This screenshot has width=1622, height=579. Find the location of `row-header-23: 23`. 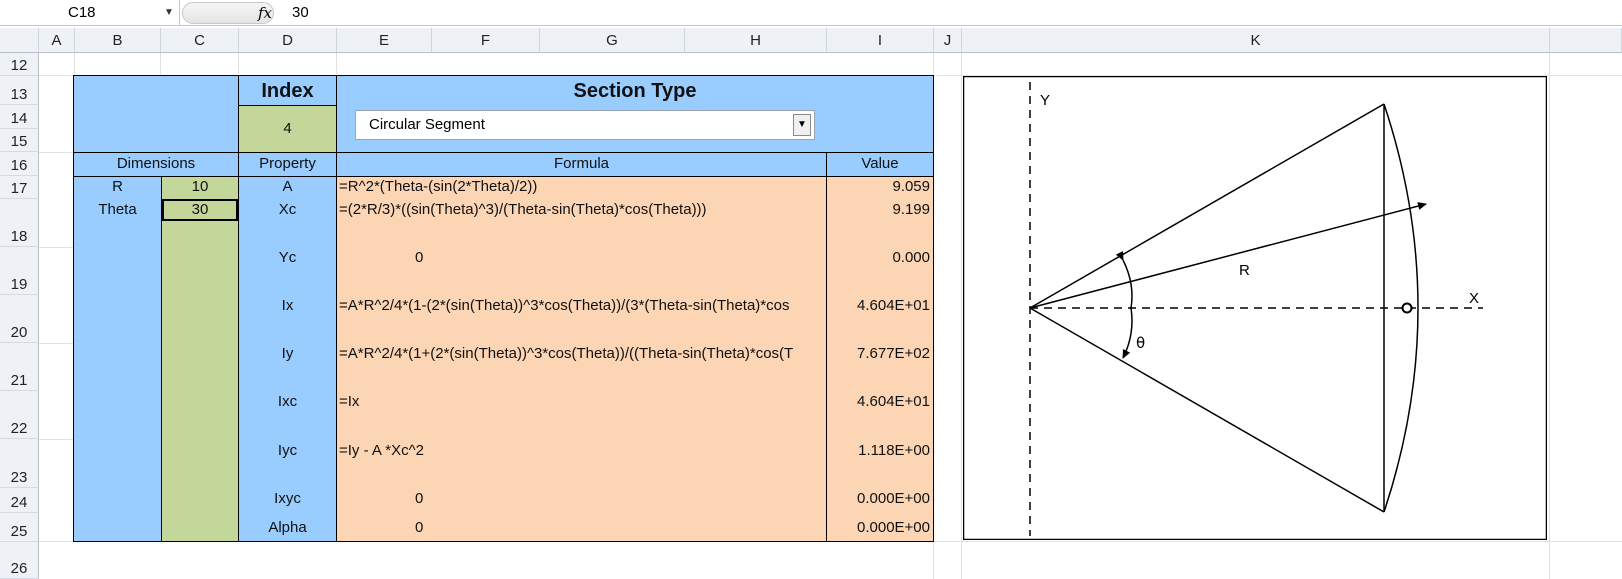

row-header-23: 23 is located at coordinates (19, 463).